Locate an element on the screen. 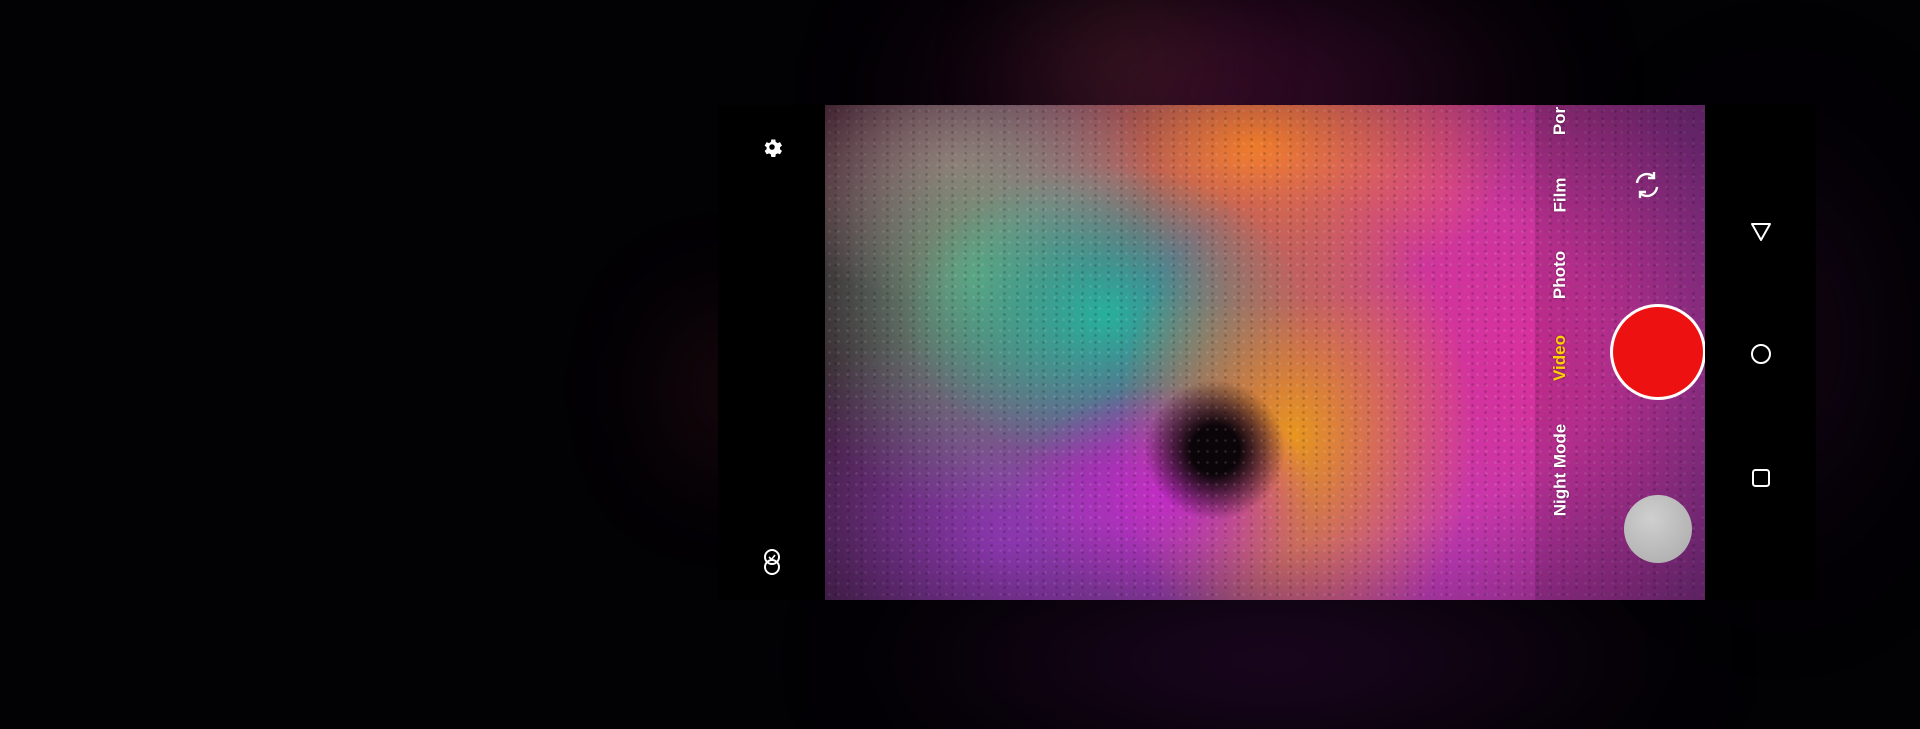 This screenshot has height=729, width=1920. home-circle-icon is located at coordinates (1761, 354).